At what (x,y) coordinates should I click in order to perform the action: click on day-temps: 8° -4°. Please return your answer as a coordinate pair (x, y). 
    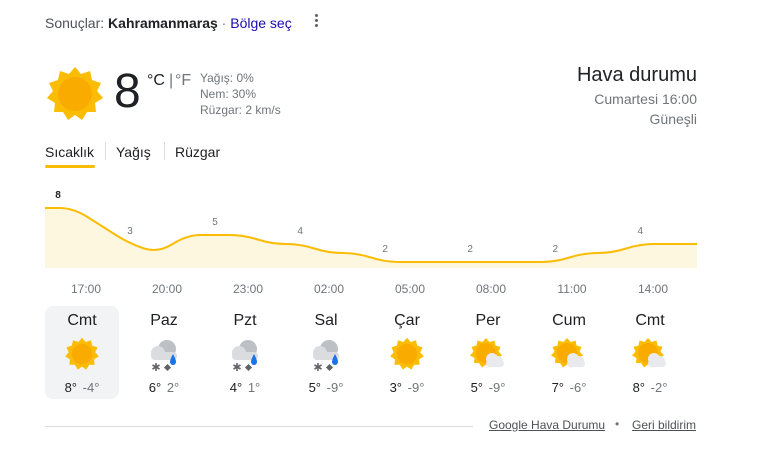
    Looking at the image, I should click on (82, 387).